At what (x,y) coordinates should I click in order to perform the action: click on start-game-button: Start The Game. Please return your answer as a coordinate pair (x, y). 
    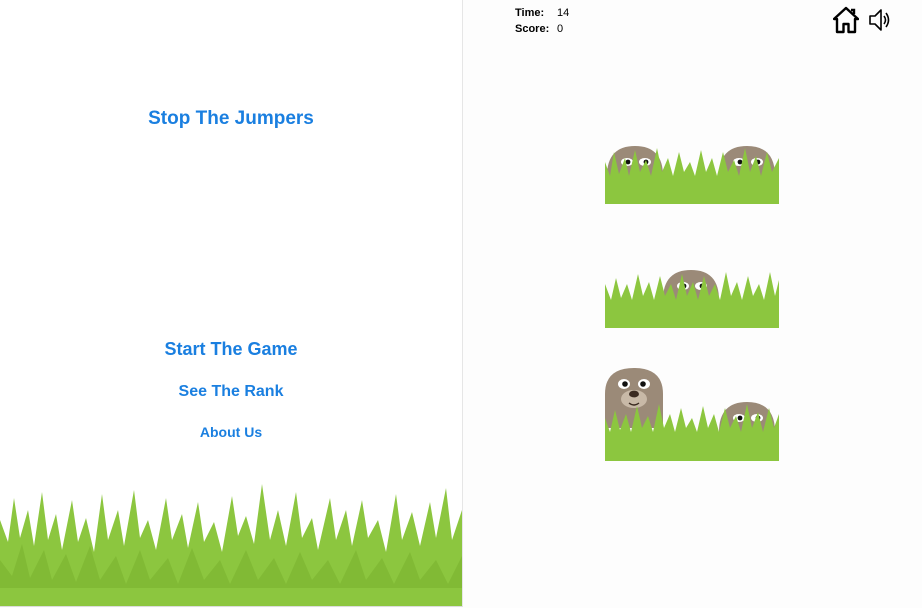
    Looking at the image, I should click on (231, 349).